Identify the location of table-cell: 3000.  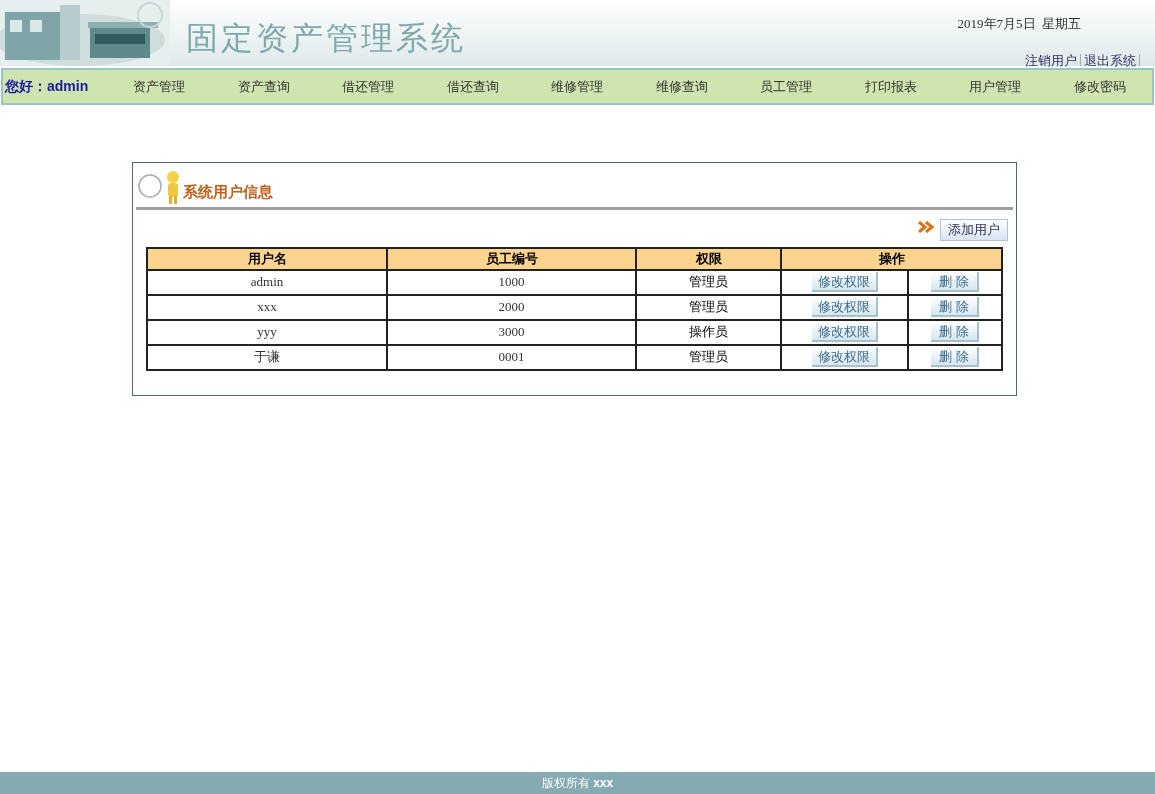
(511, 332).